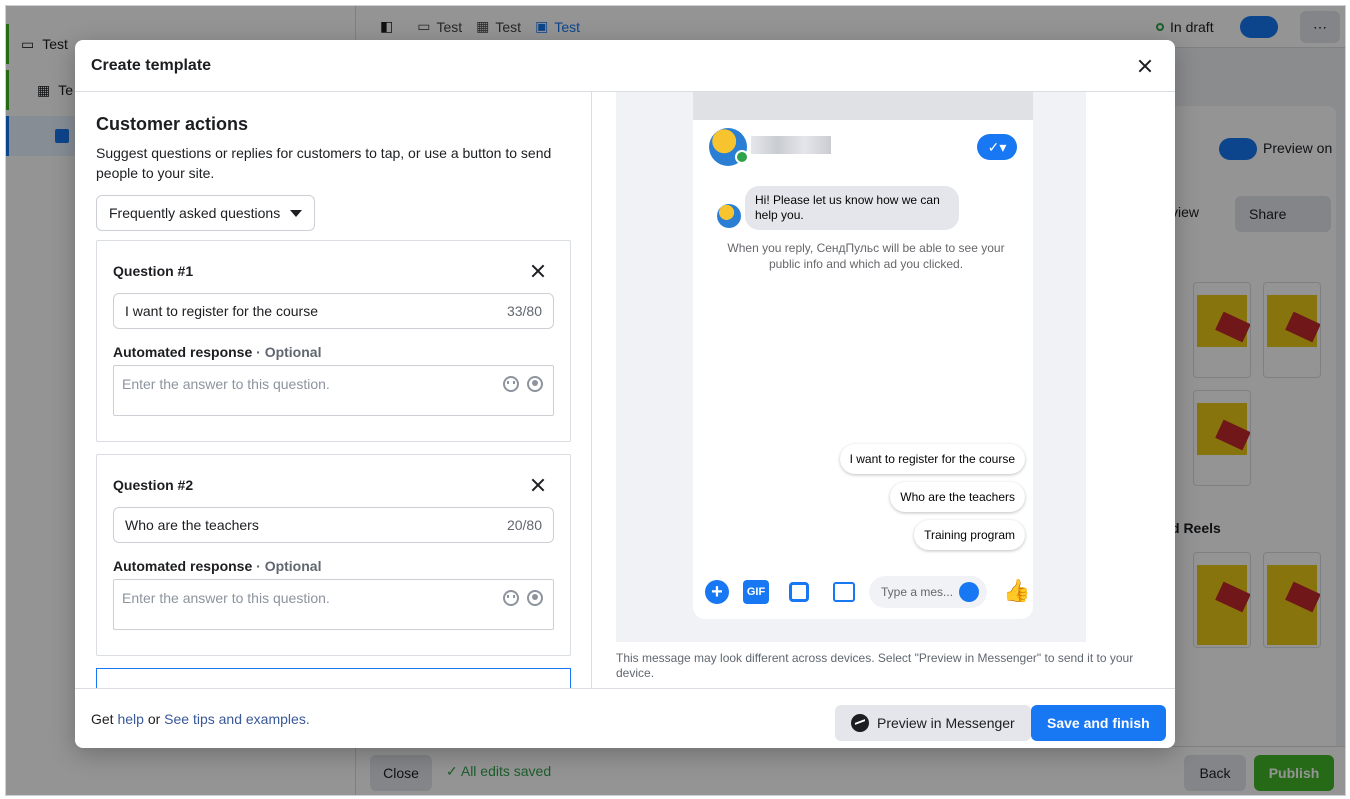 This screenshot has width=1350, height=799. I want to click on close-dialog-icon, so click(1145, 66).